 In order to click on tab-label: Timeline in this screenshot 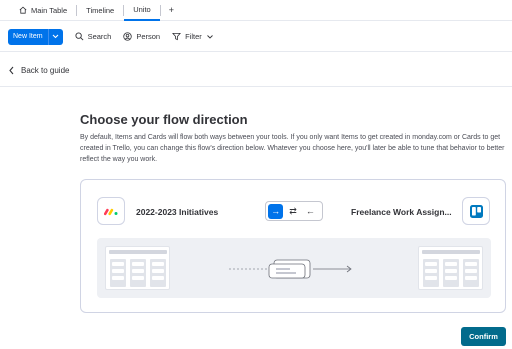, I will do `click(100, 10)`.